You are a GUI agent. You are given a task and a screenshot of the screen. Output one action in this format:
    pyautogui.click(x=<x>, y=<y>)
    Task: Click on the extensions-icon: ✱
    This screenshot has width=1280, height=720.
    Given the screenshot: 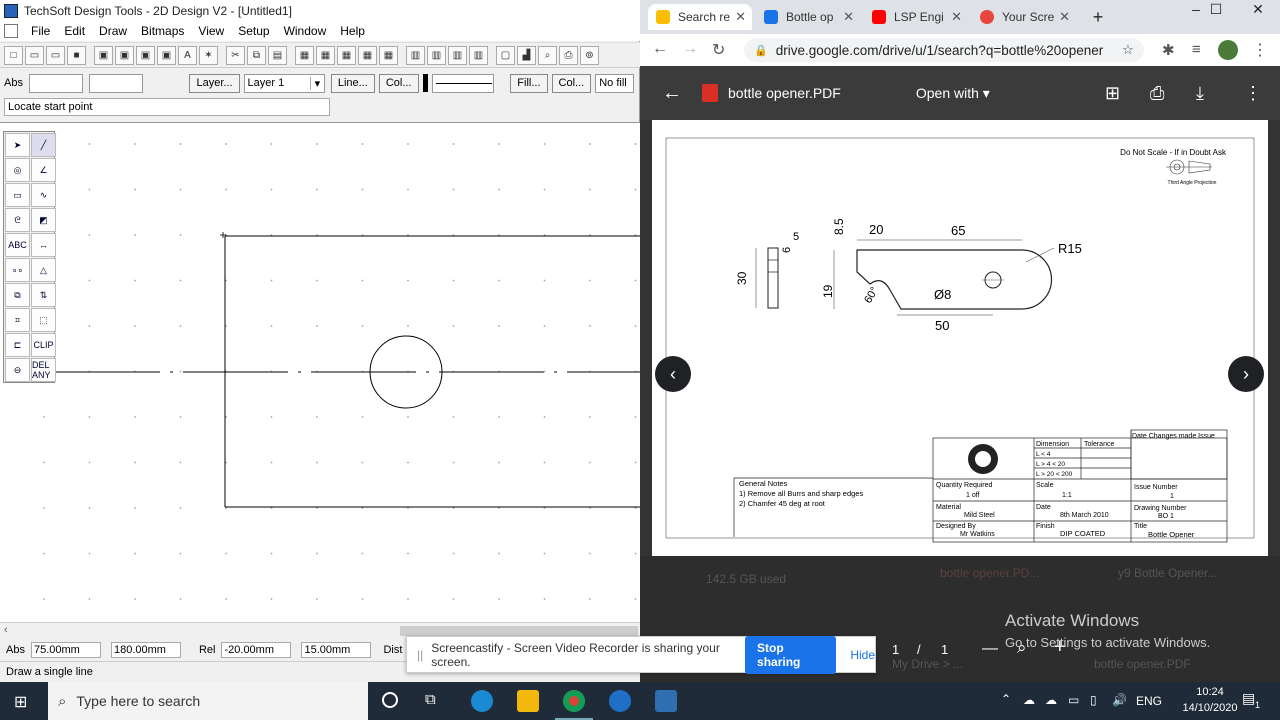 What is the action you would take?
    pyautogui.click(x=1168, y=50)
    